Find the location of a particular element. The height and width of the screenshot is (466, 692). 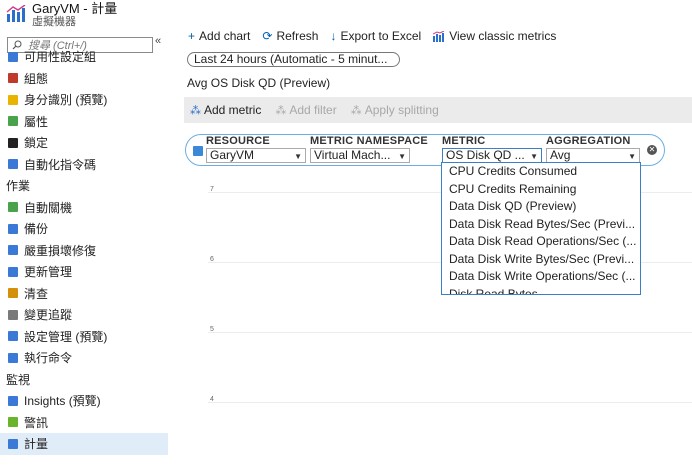

change-tracking-icon is located at coordinates (13, 314).